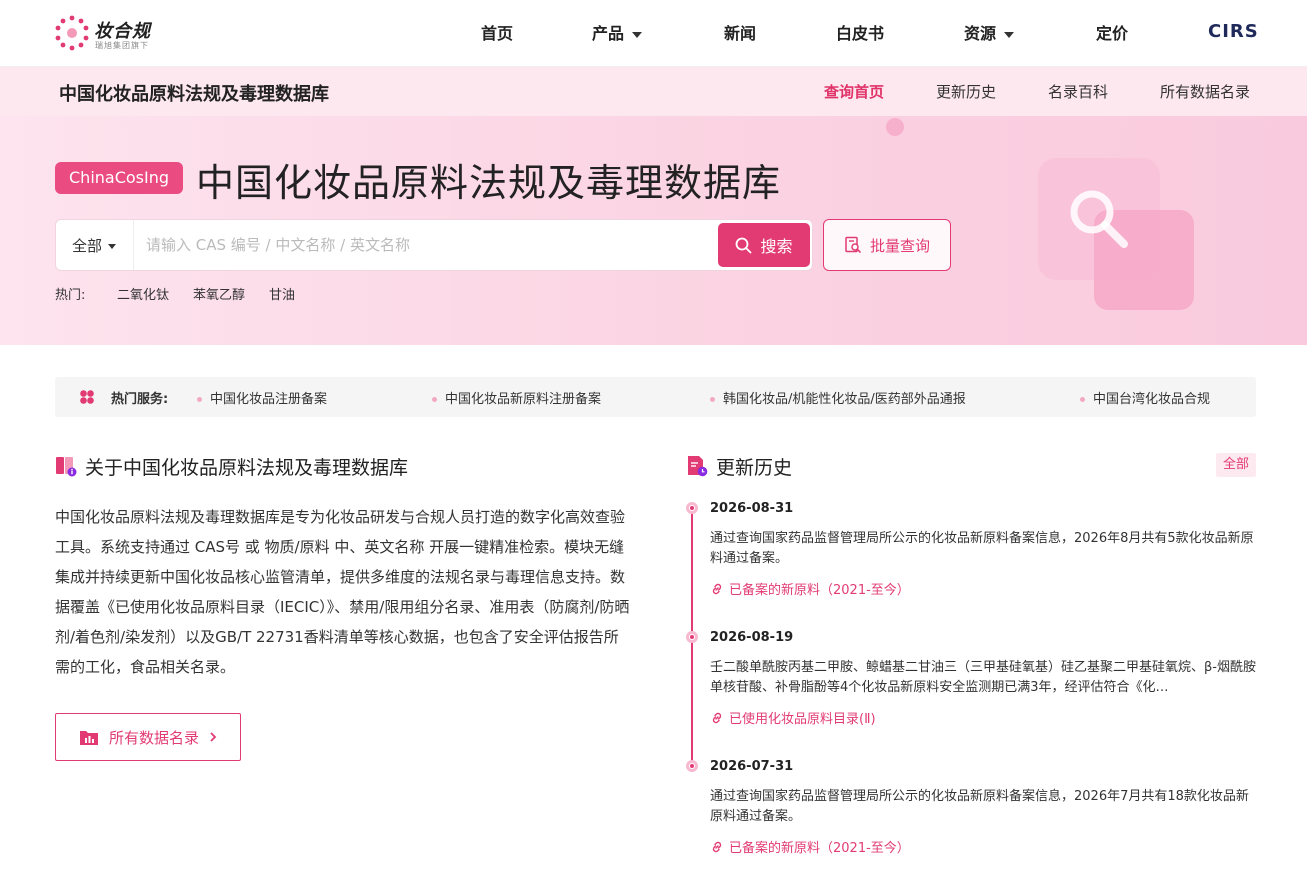 The height and width of the screenshot is (884, 1307). Describe the element at coordinates (140, 399) in the screenshot. I see `services-label: 热门服务:` at that location.